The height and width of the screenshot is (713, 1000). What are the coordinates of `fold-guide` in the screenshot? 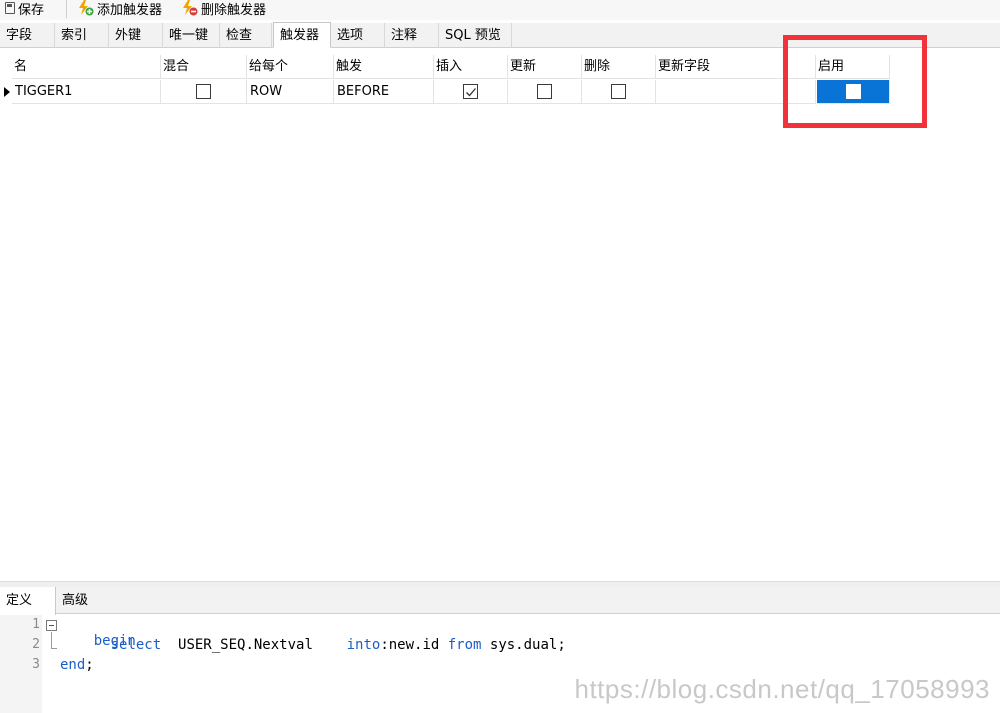 It's located at (51, 640).